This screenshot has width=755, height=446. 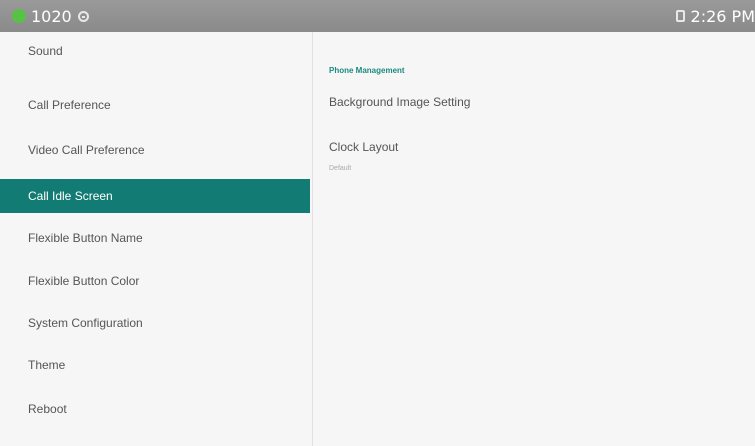 I want to click on sidebar-item-label: Reboot, so click(x=47, y=409).